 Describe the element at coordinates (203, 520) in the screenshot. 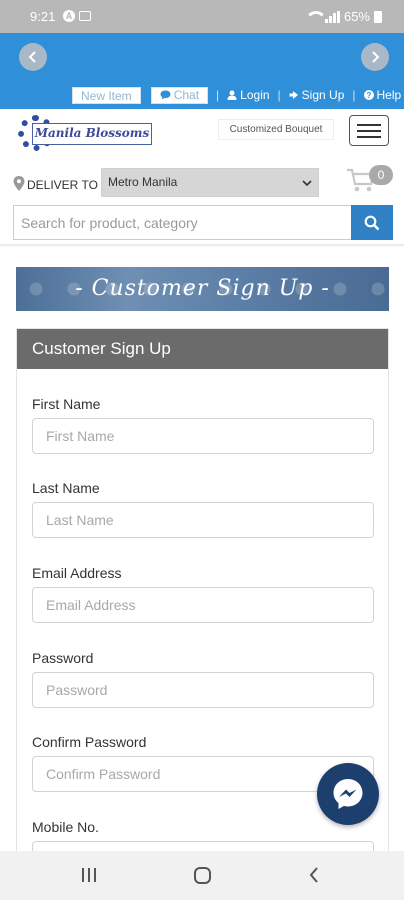

I see `last-name-field` at that location.